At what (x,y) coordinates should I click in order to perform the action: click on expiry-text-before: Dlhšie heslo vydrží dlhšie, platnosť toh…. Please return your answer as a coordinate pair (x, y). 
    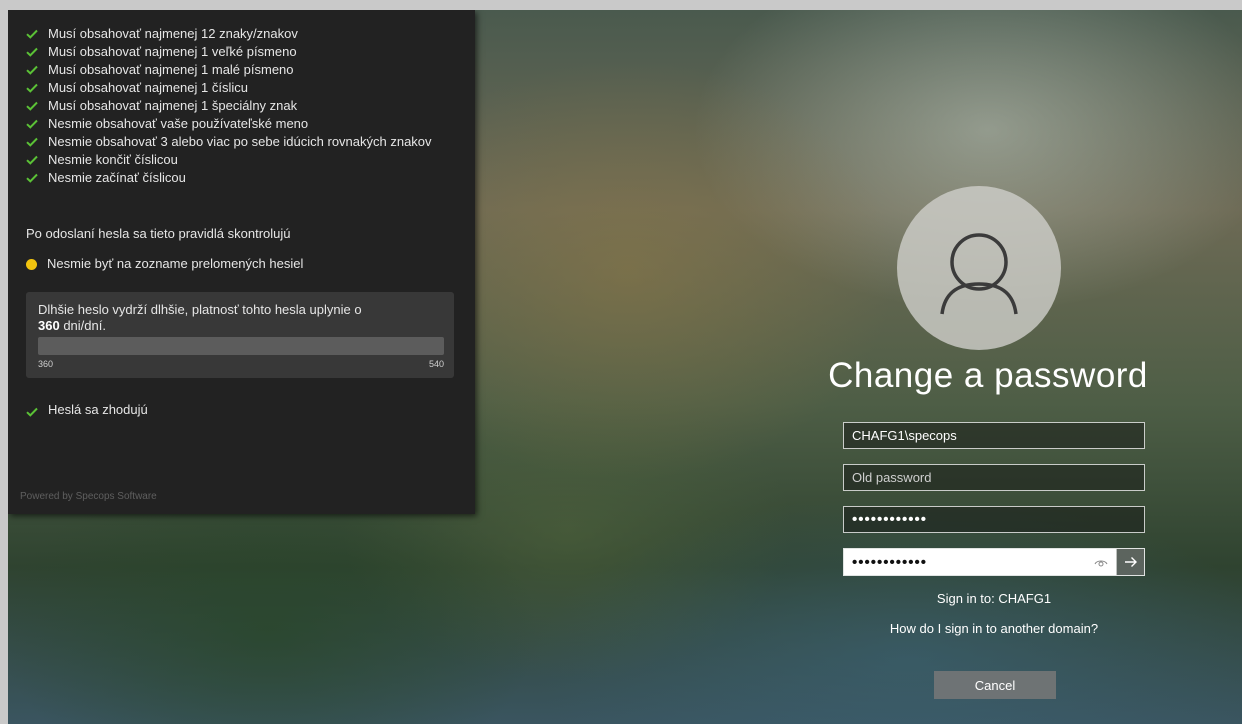
    Looking at the image, I should click on (200, 309).